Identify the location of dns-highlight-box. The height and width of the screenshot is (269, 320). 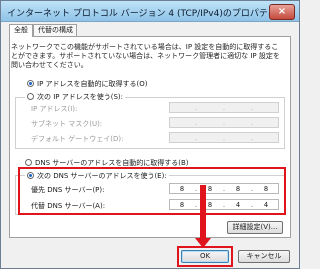
(152, 191).